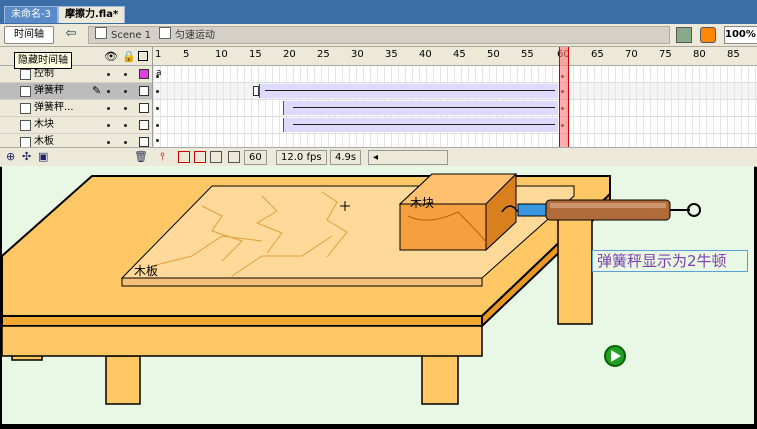 The width and height of the screenshot is (757, 429). Describe the element at coordinates (143, 56) in the screenshot. I see `outline-icon` at that location.